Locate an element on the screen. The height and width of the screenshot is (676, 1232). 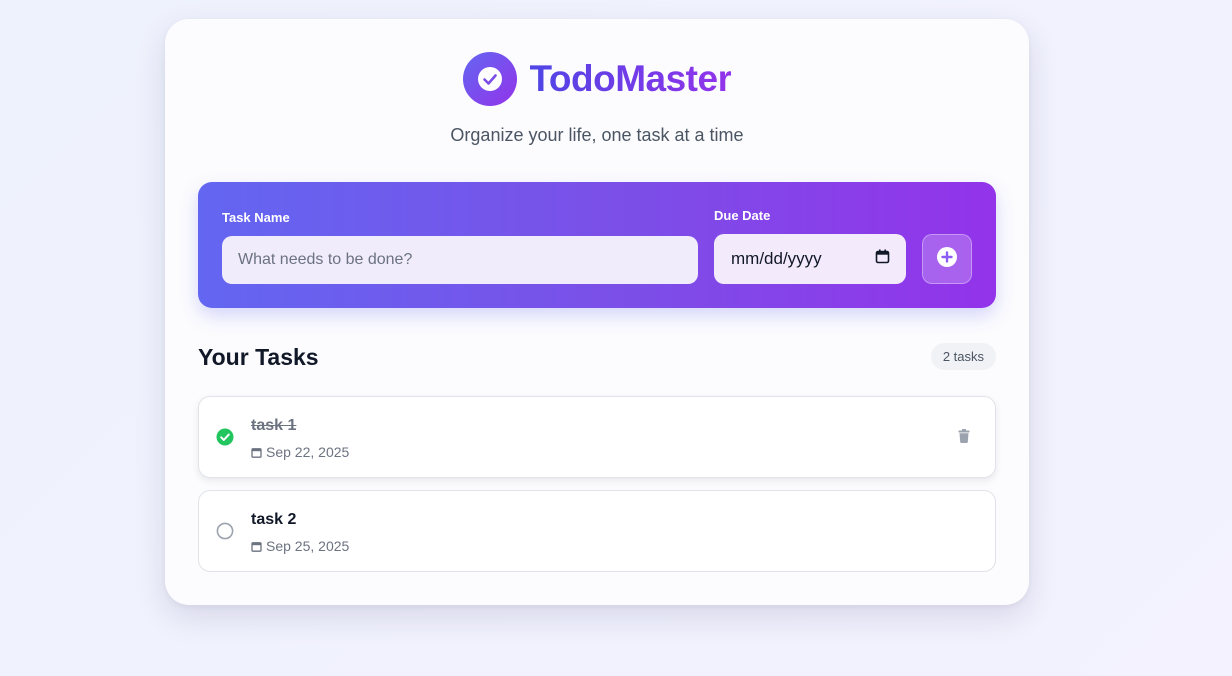
plus-circle-icon is located at coordinates (947, 259).